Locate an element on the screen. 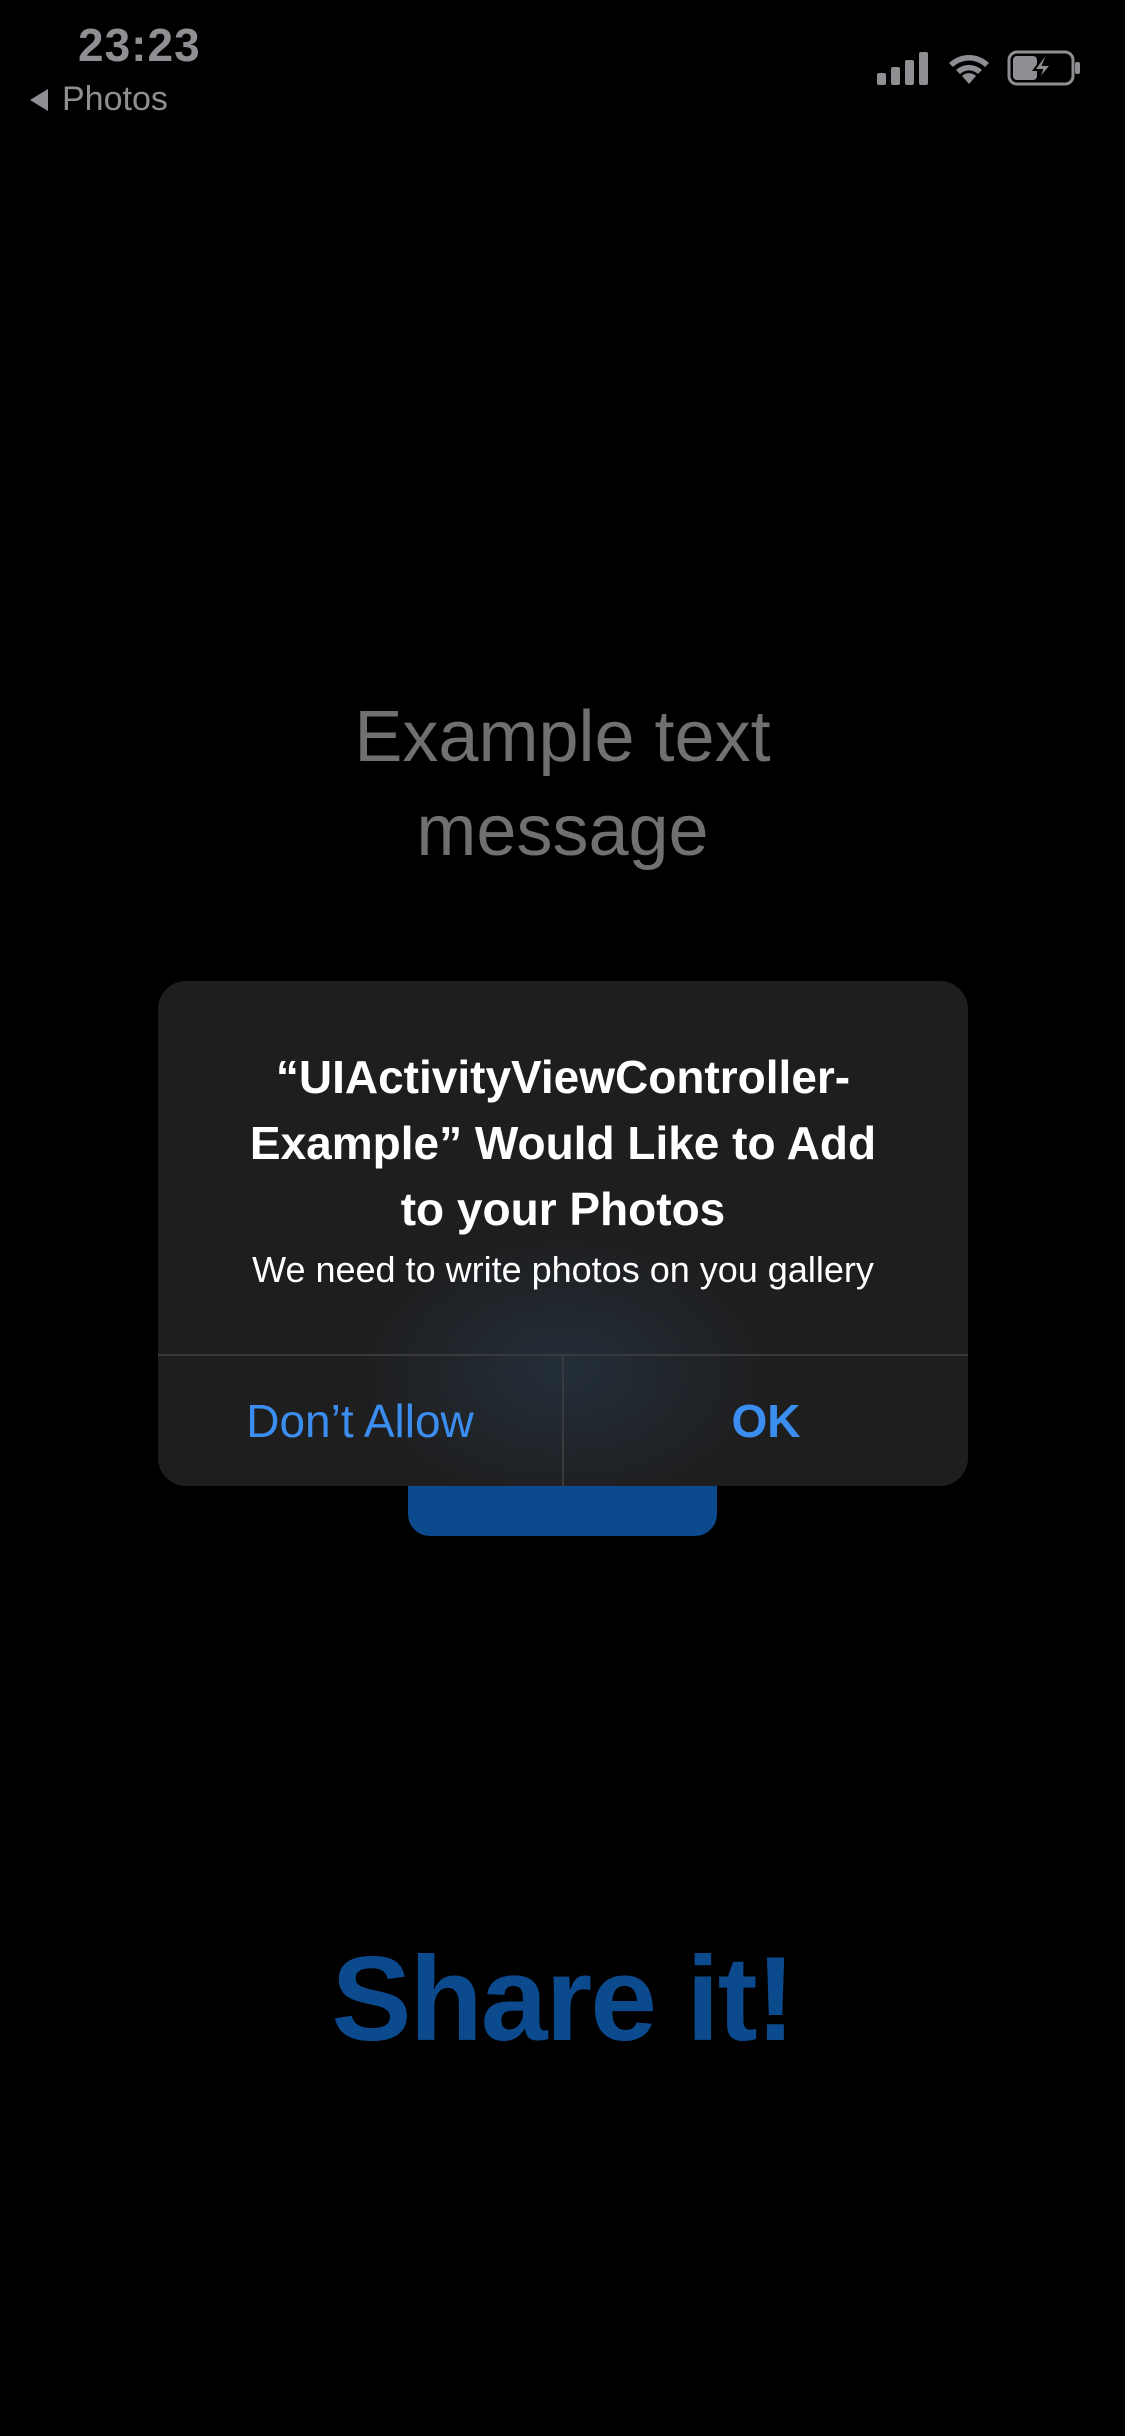  alert-title-line-2: Example” Would Like to Add is located at coordinates (563, 1143).